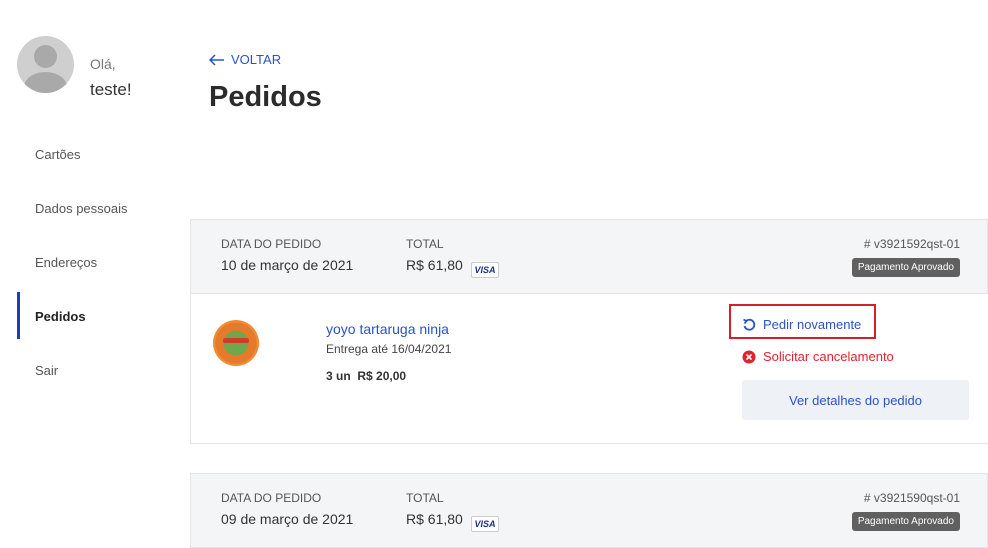 This screenshot has width=988, height=548. What do you see at coordinates (828, 356) in the screenshot?
I see `cancel-label: Solicitar cancelamento` at bounding box center [828, 356].